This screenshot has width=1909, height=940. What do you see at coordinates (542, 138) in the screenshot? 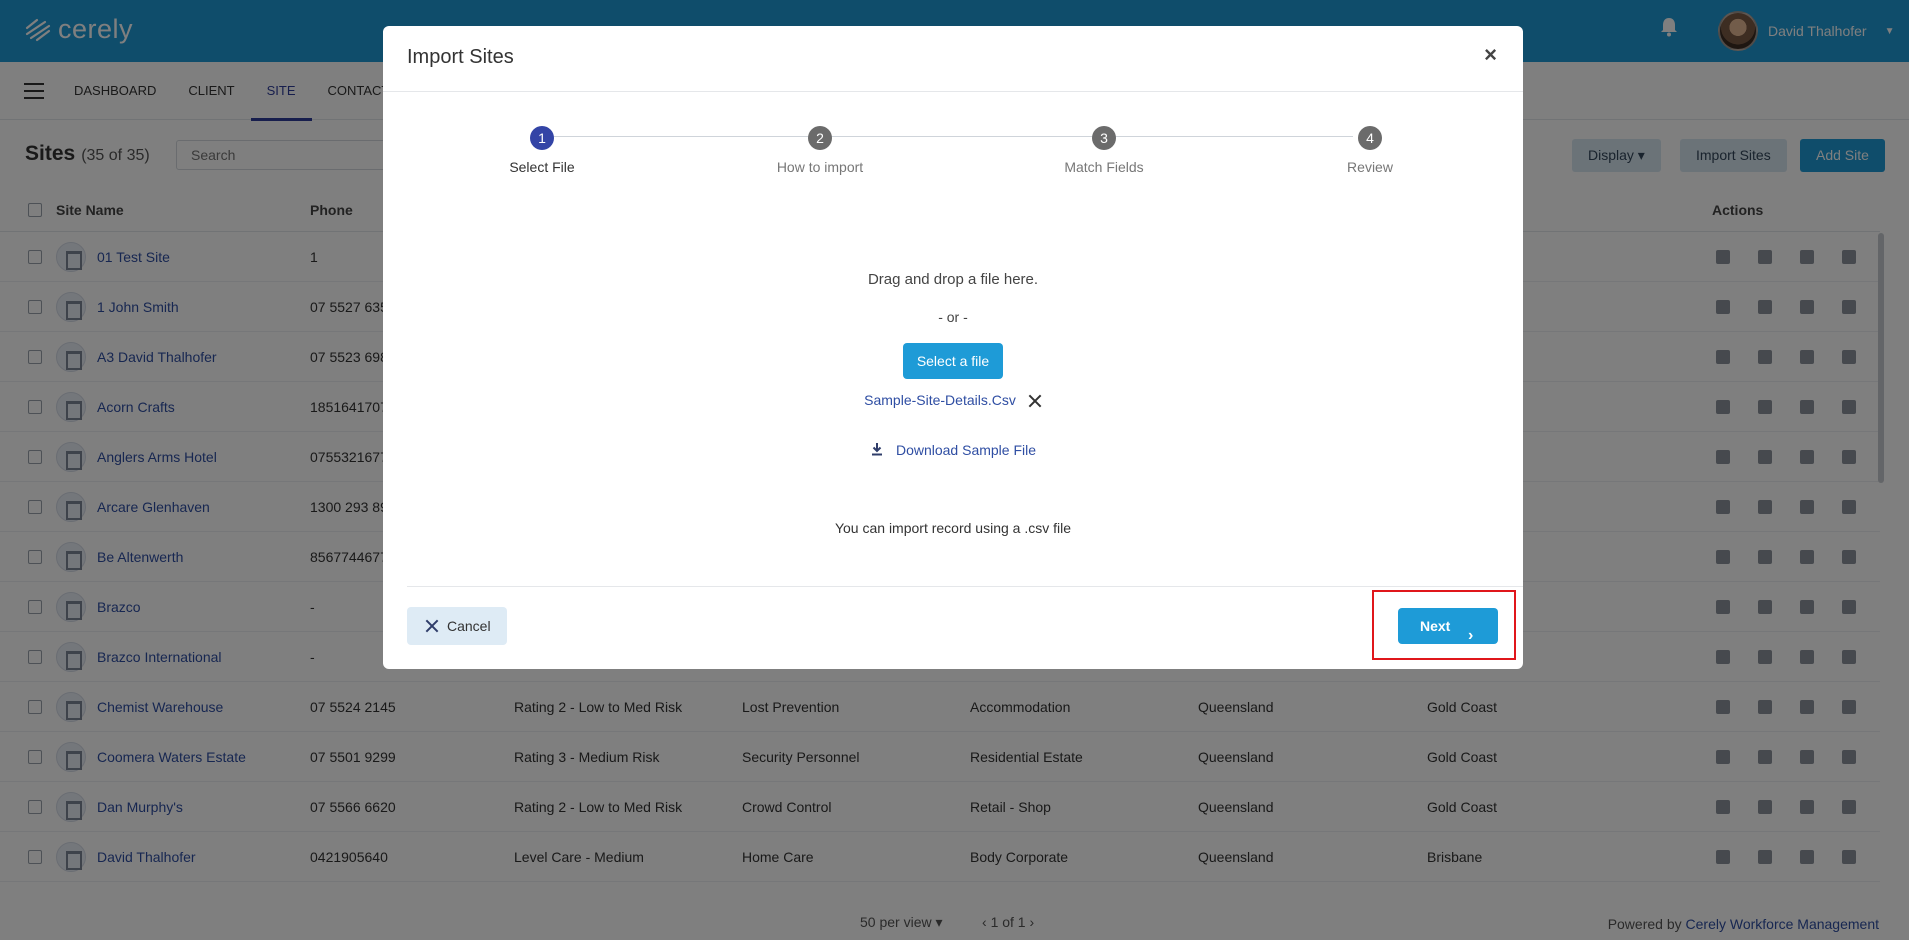
I see `step-number: 1` at bounding box center [542, 138].